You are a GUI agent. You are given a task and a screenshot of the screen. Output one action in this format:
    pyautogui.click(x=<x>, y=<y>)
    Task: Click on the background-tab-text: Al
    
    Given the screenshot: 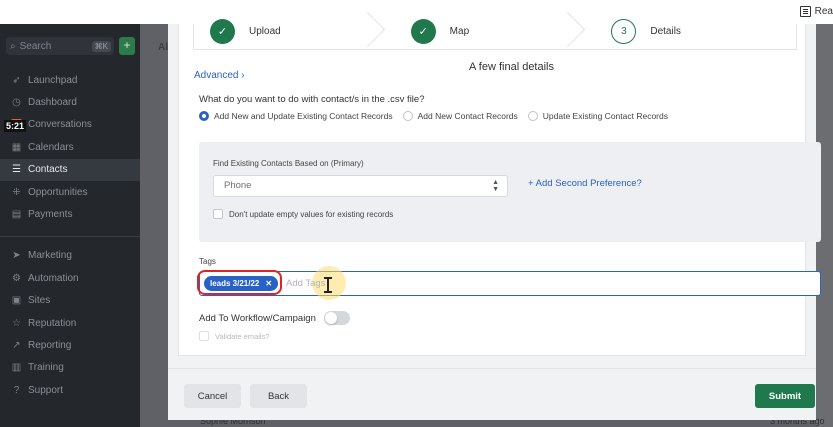 What is the action you would take?
    pyautogui.click(x=163, y=47)
    